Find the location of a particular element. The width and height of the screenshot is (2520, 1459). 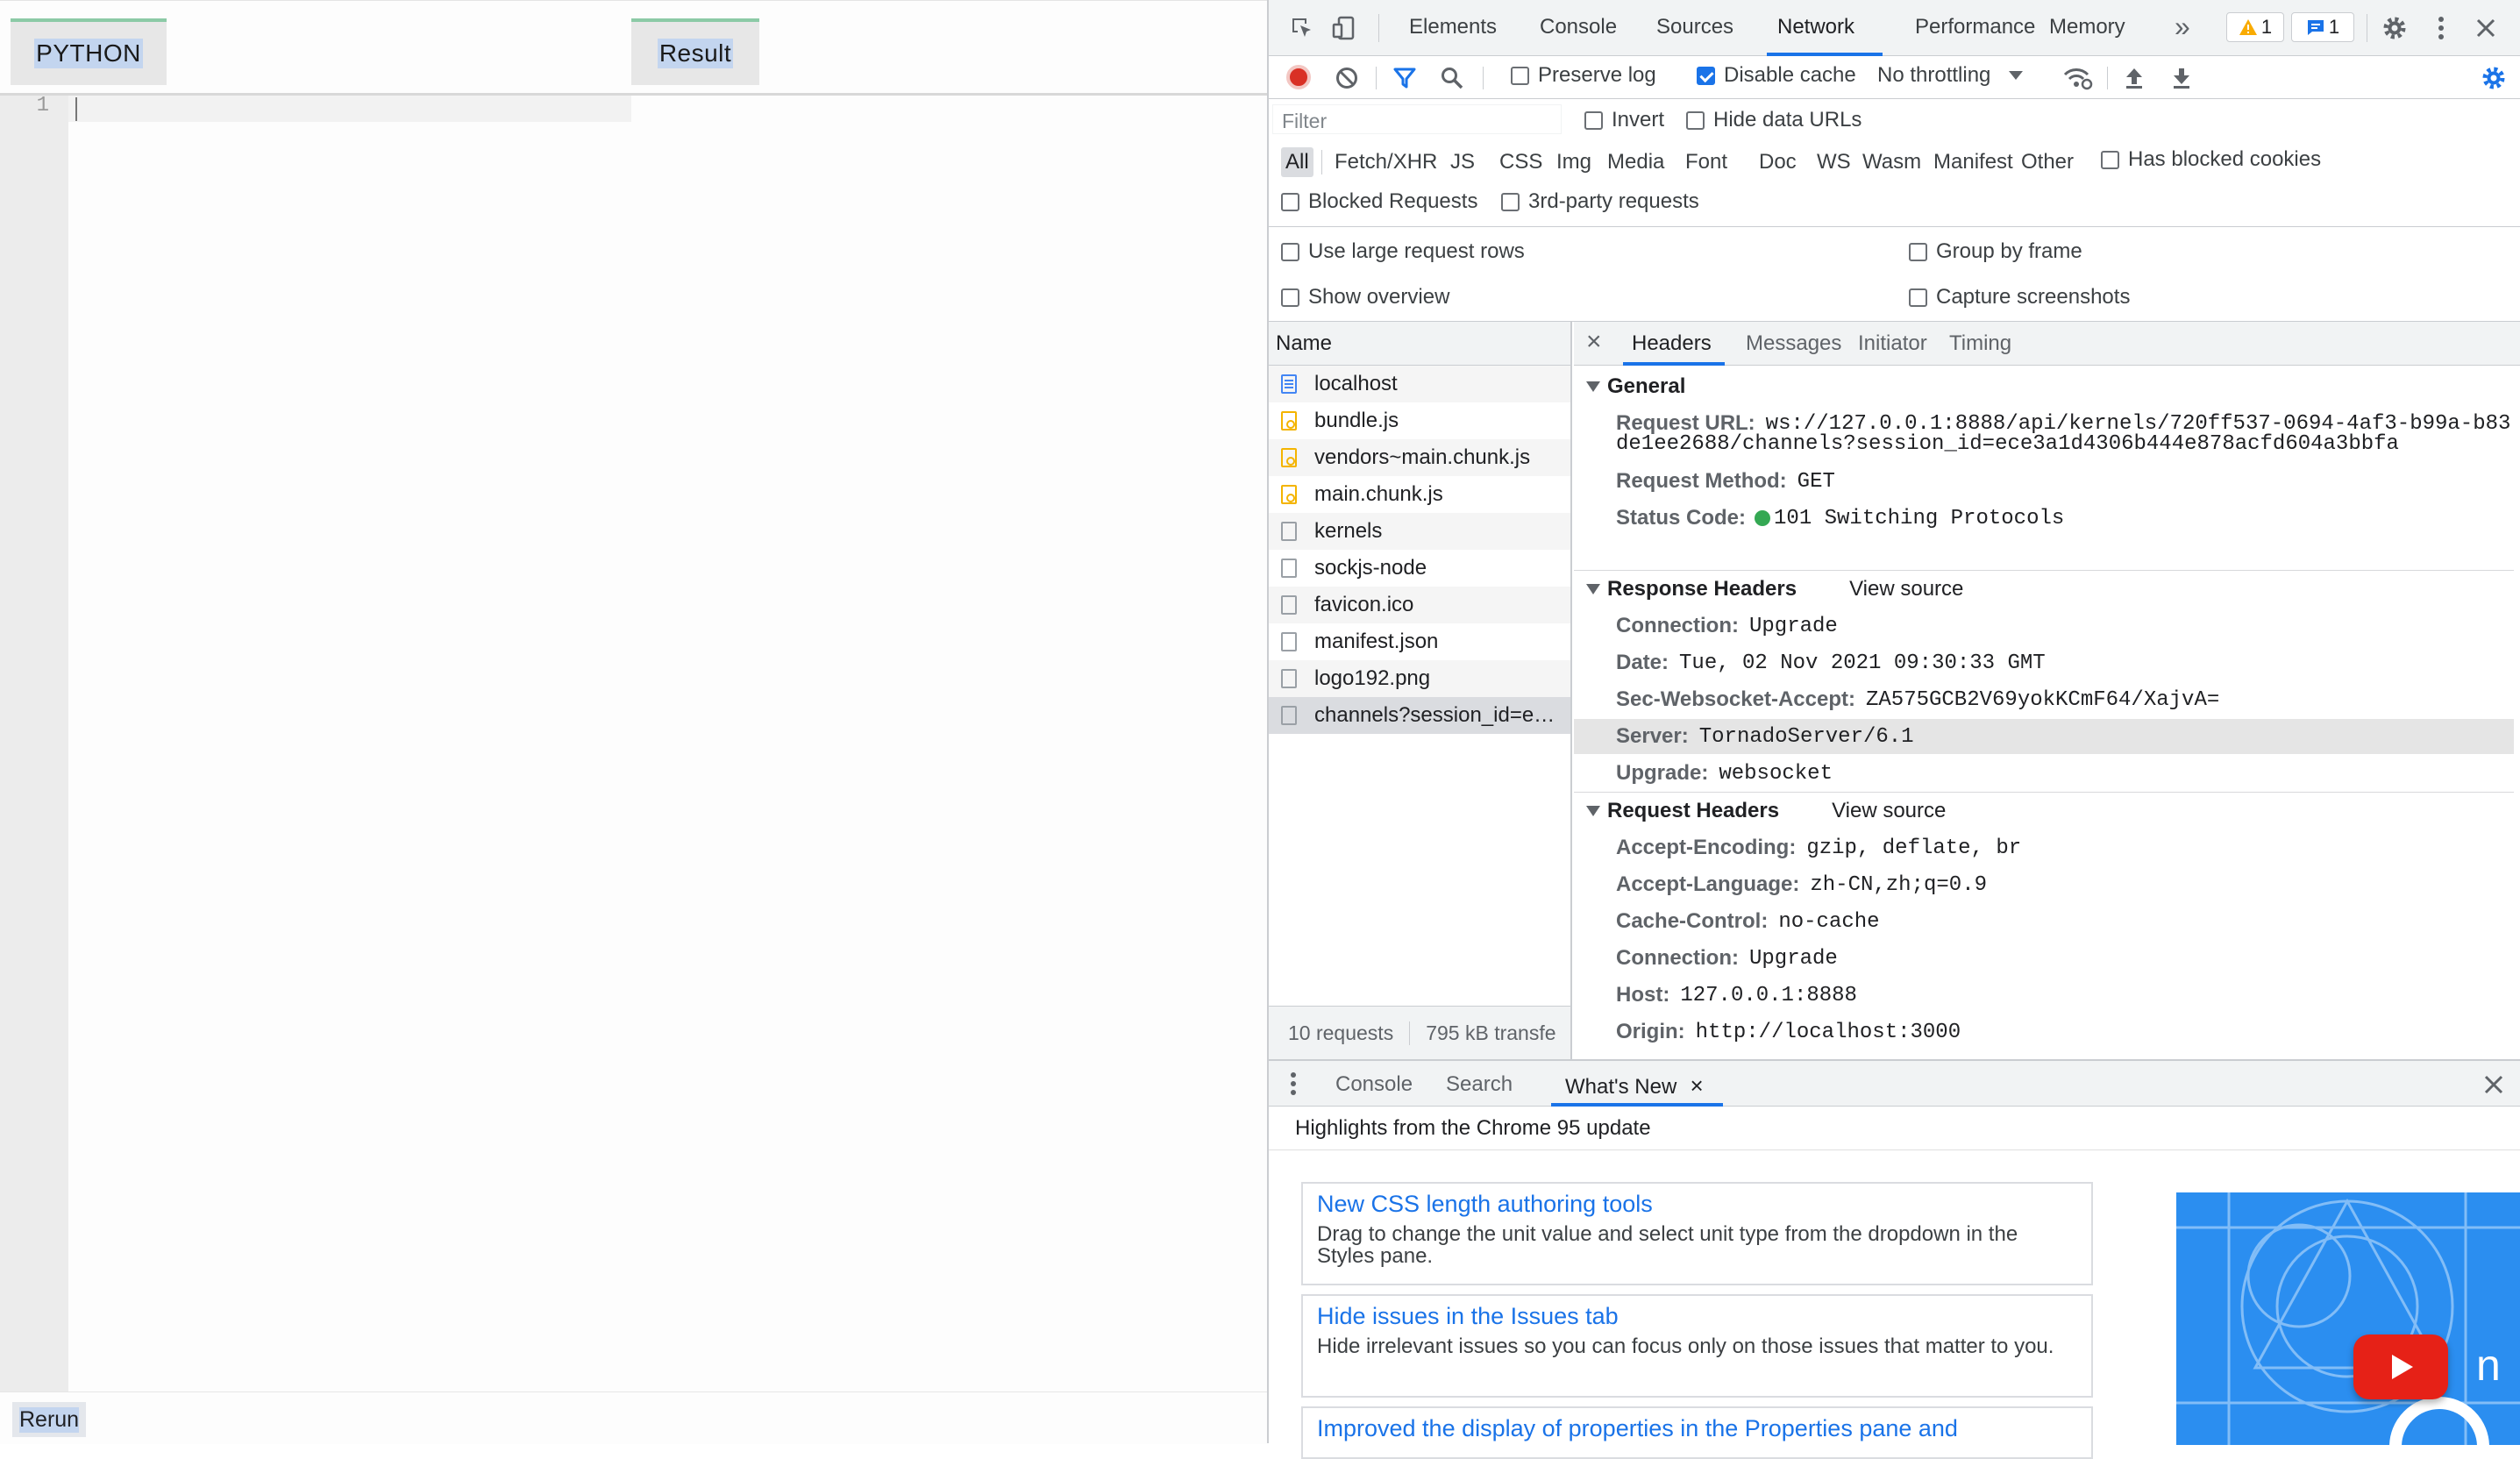

request-row: localhost is located at coordinates (1419, 384).